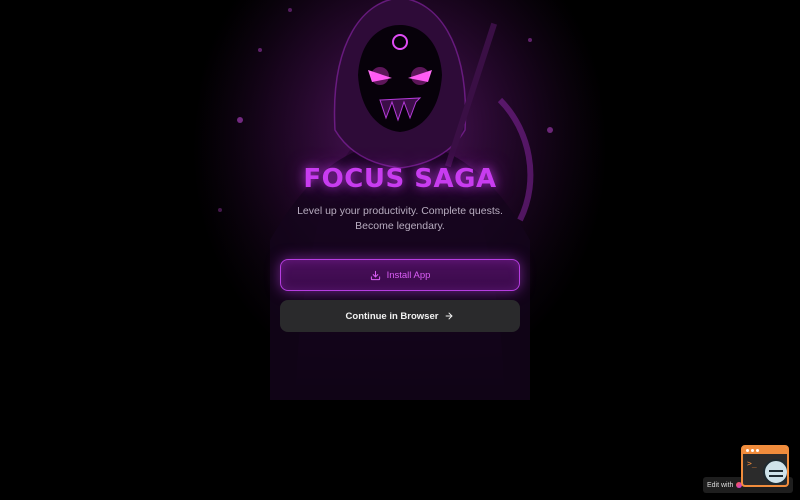  I want to click on install-app-button: Install App, so click(400, 275).